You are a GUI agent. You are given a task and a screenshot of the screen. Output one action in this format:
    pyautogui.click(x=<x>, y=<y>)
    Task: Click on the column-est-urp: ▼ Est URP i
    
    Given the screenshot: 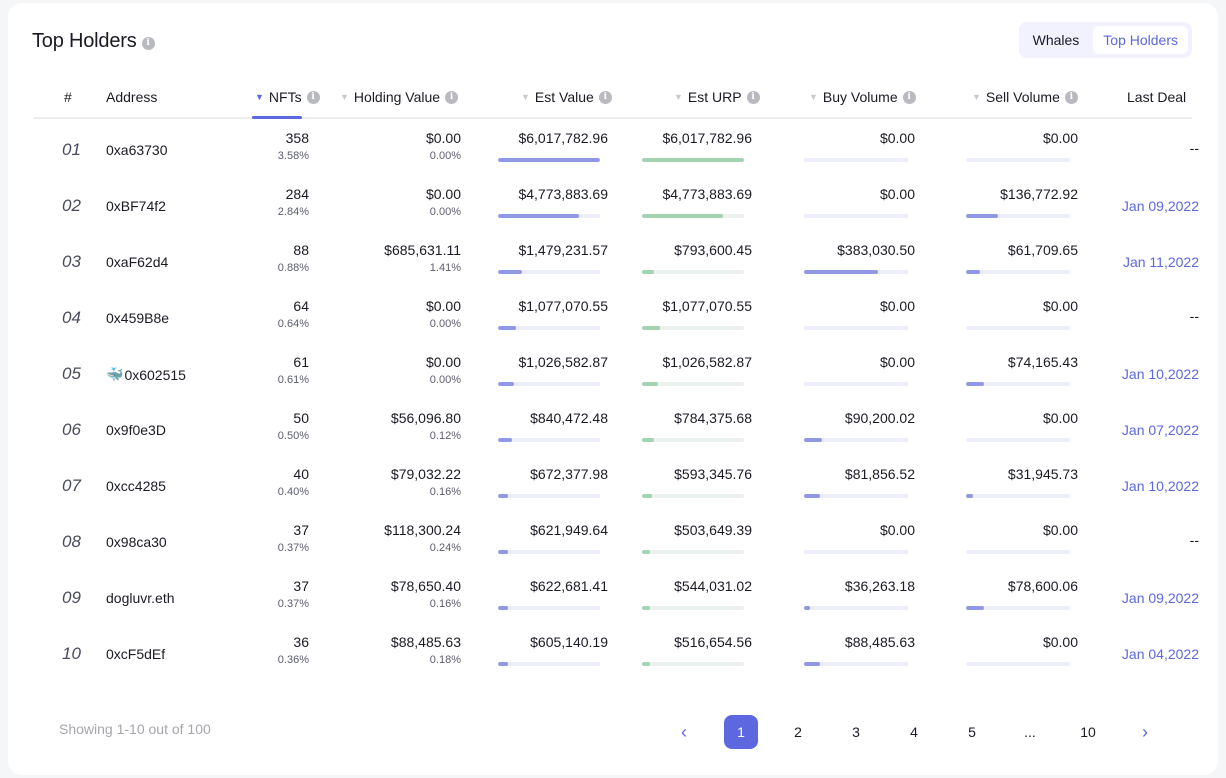 What is the action you would take?
    pyautogui.click(x=717, y=97)
    